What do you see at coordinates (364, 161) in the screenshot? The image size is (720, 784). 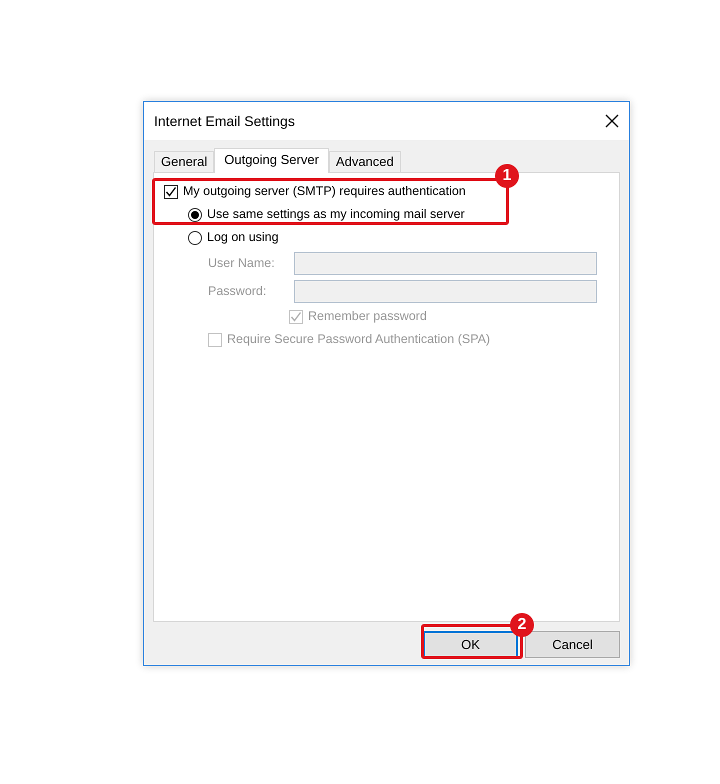 I see `tab: Advanced` at bounding box center [364, 161].